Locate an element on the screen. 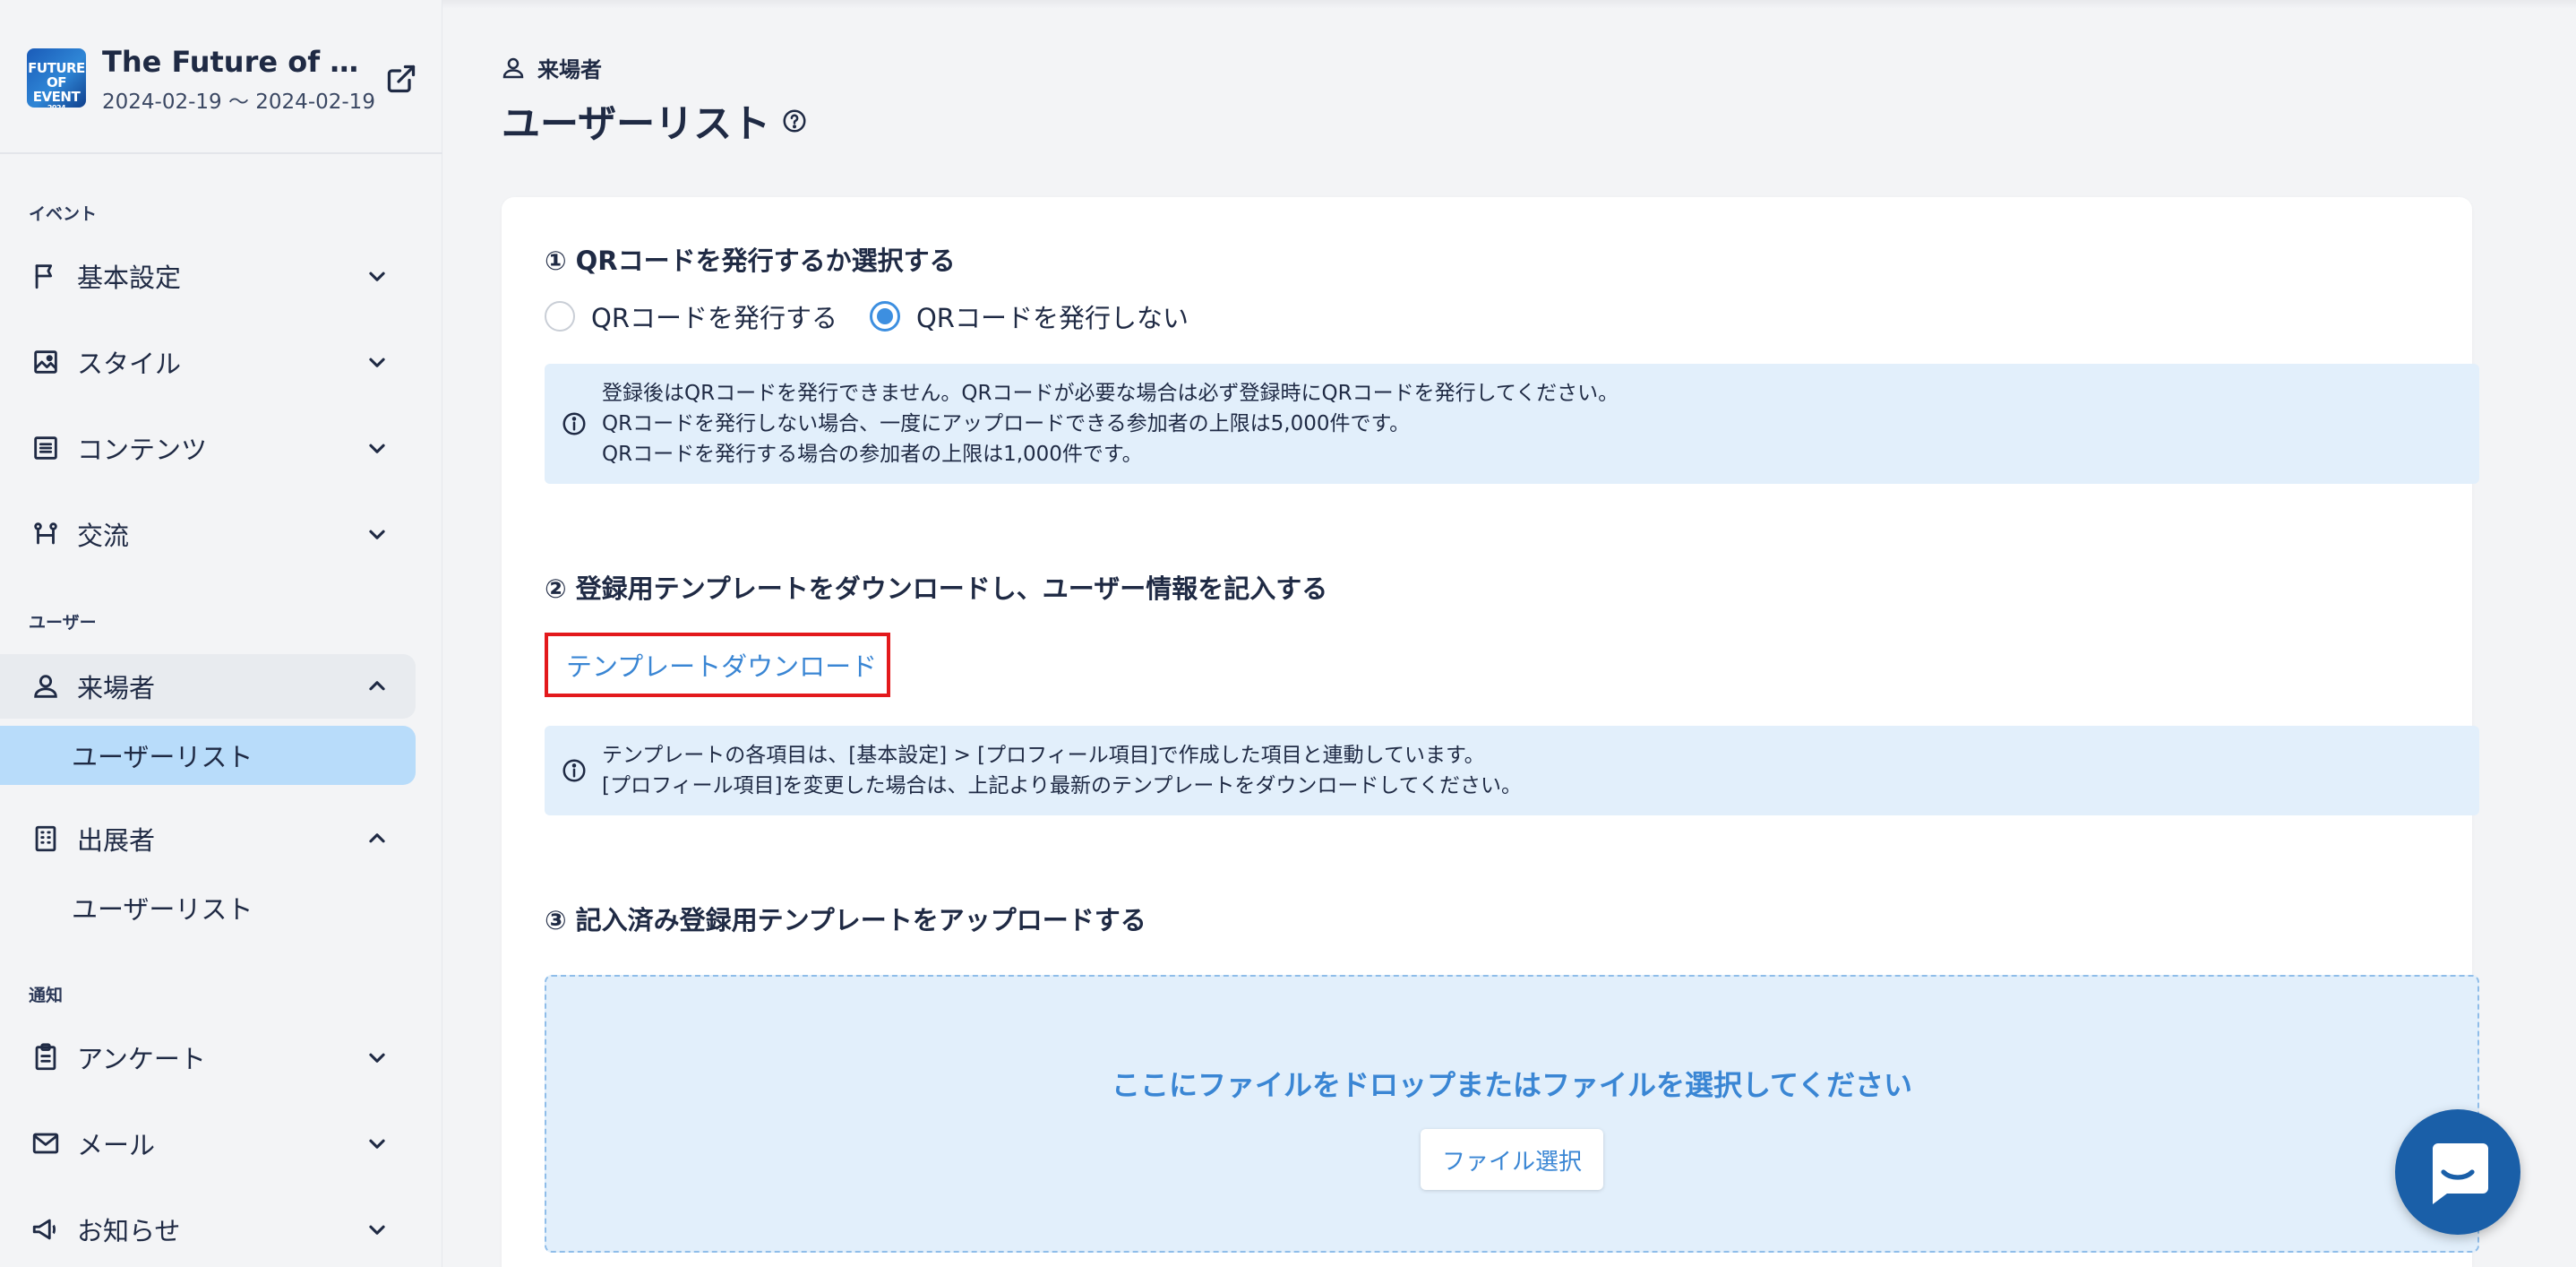 The height and width of the screenshot is (1267, 2576). chat-support-button is located at coordinates (2457, 1172).